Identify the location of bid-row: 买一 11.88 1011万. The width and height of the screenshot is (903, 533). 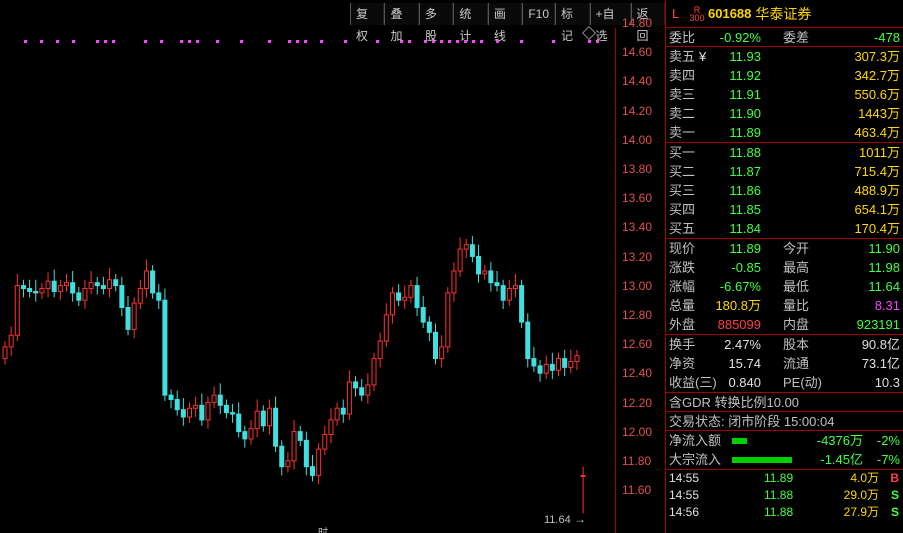
(784, 152).